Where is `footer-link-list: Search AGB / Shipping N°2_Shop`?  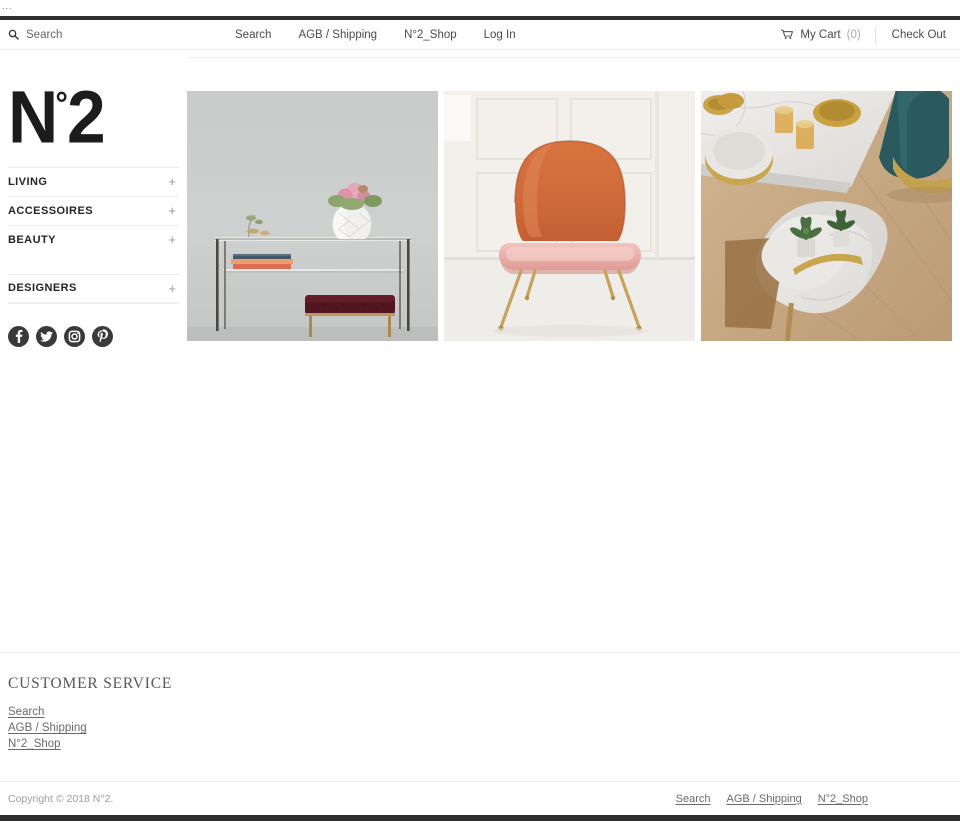
footer-link-list: Search AGB / Shipping N°2_Shop is located at coordinates (480, 728).